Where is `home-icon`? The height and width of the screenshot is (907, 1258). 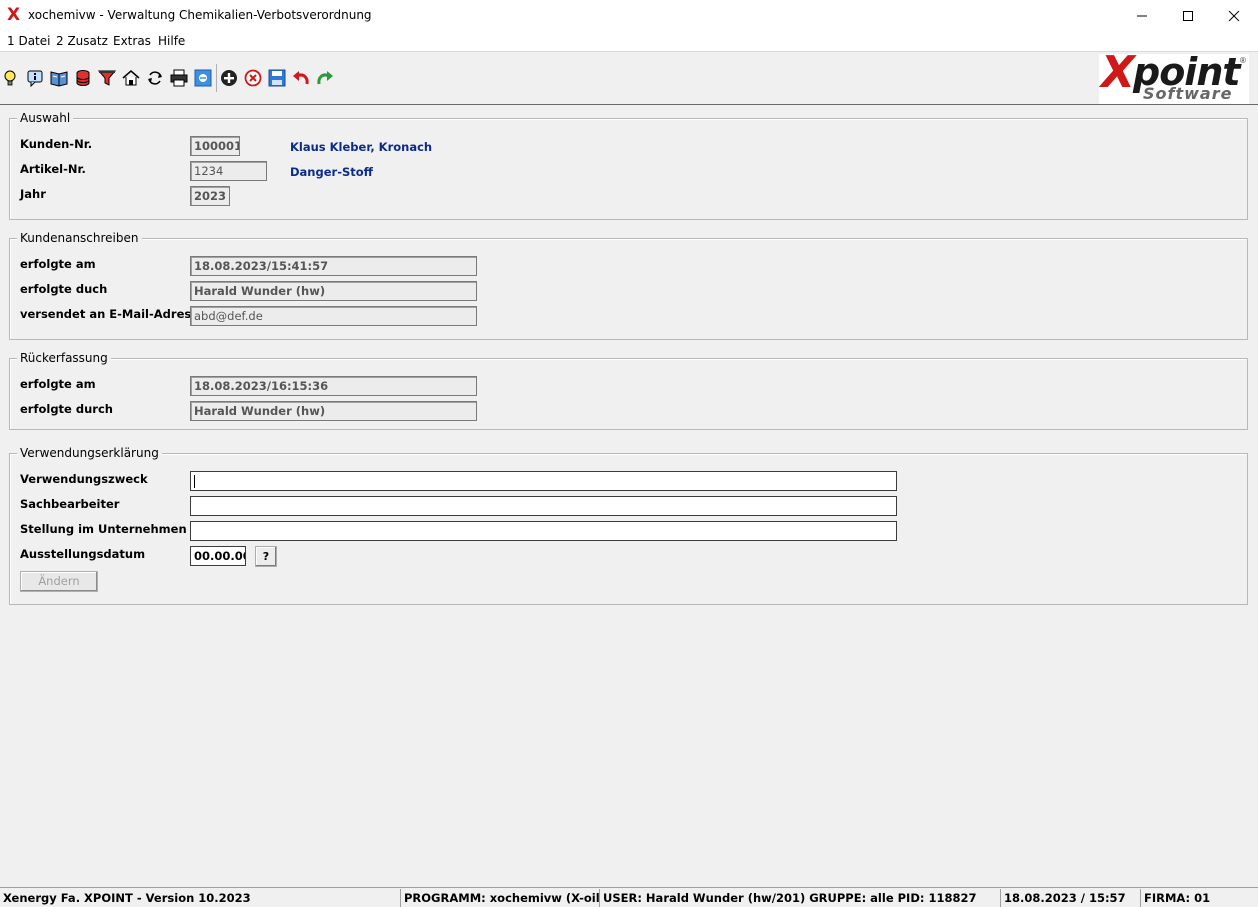
home-icon is located at coordinates (131, 78).